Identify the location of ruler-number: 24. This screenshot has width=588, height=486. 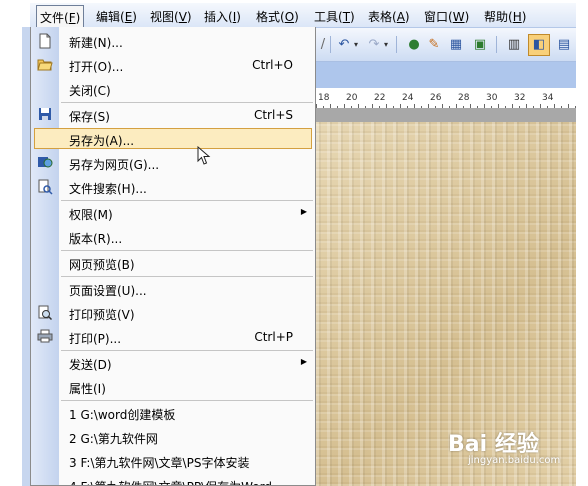
(408, 98).